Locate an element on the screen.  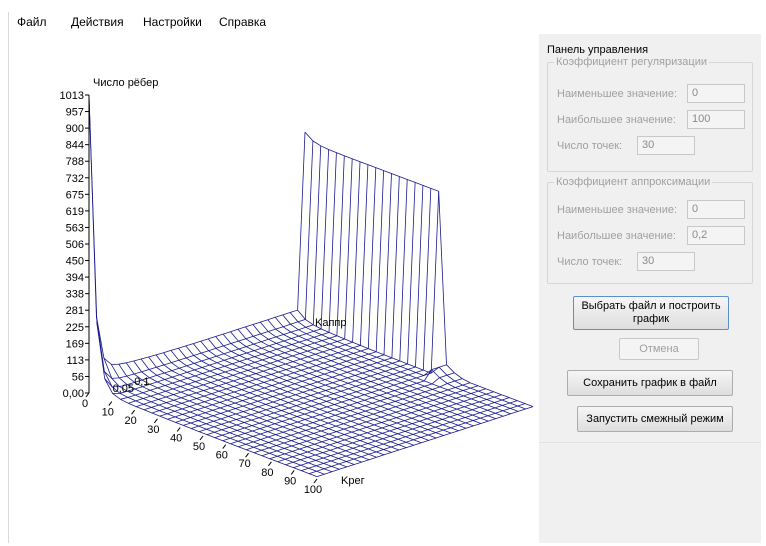
y-tick-label: 0,05 is located at coordinates (123, 389).